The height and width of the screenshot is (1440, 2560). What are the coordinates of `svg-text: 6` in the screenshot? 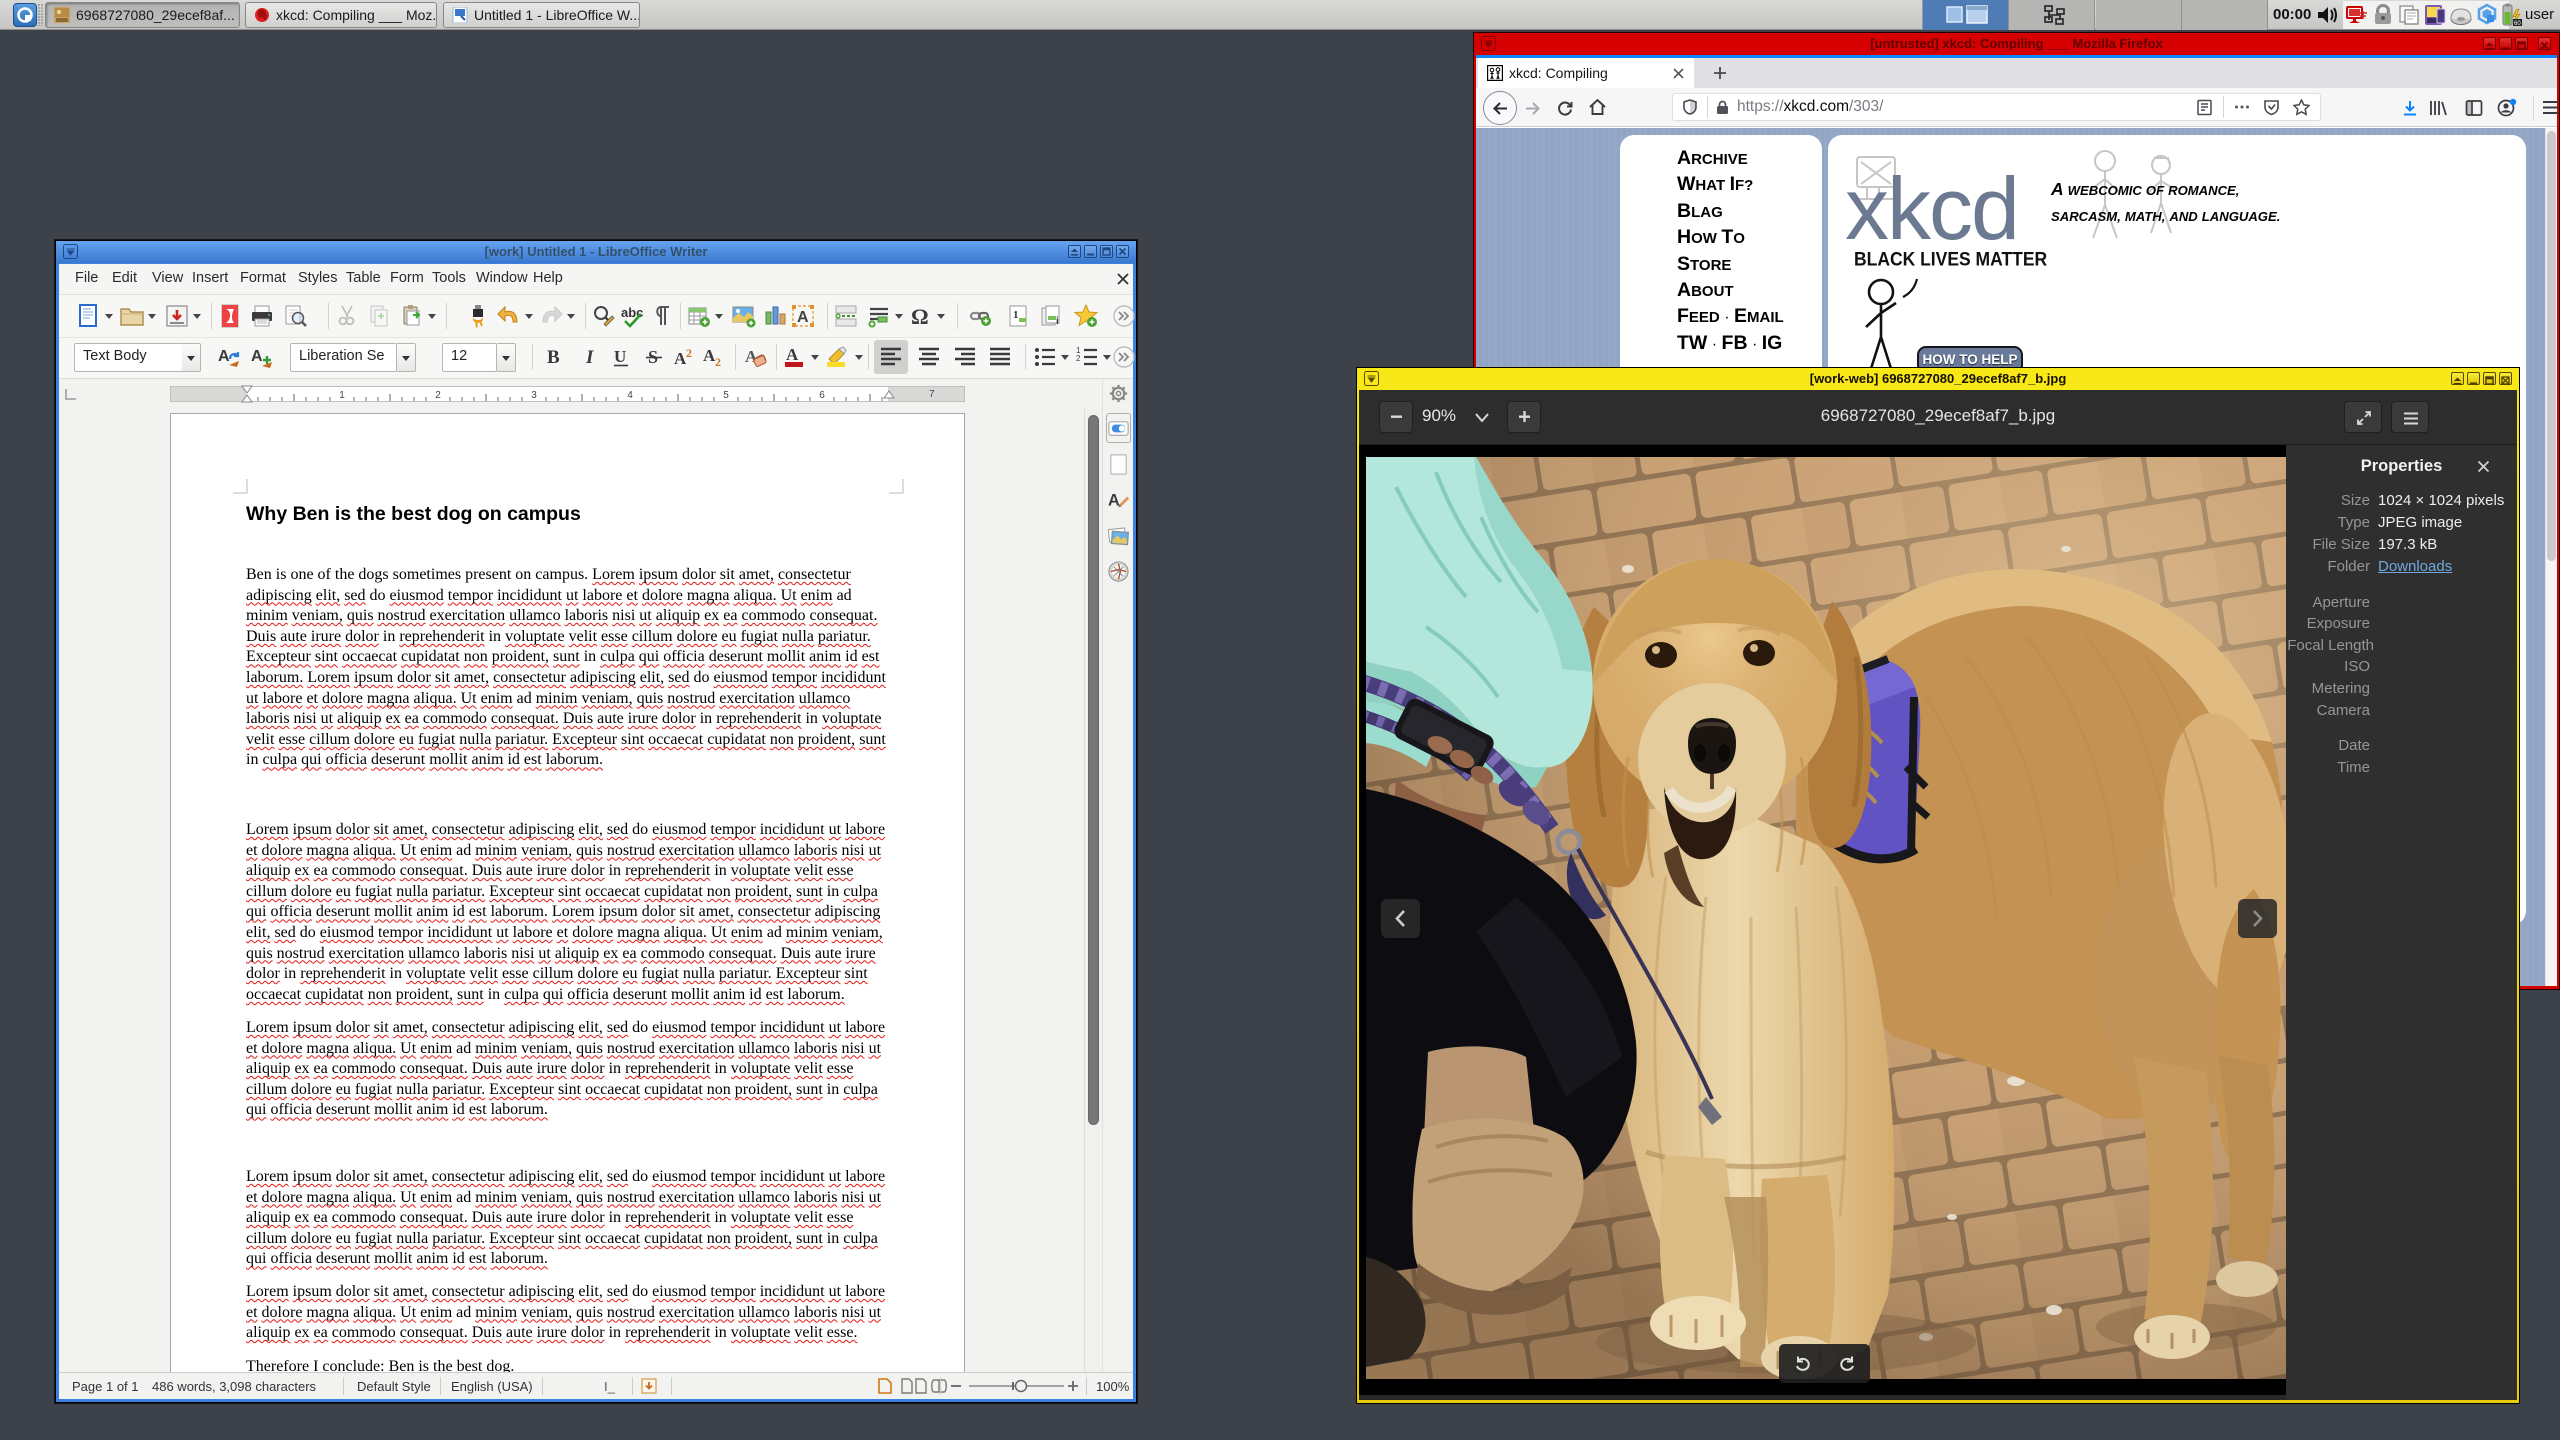 It's located at (822, 395).